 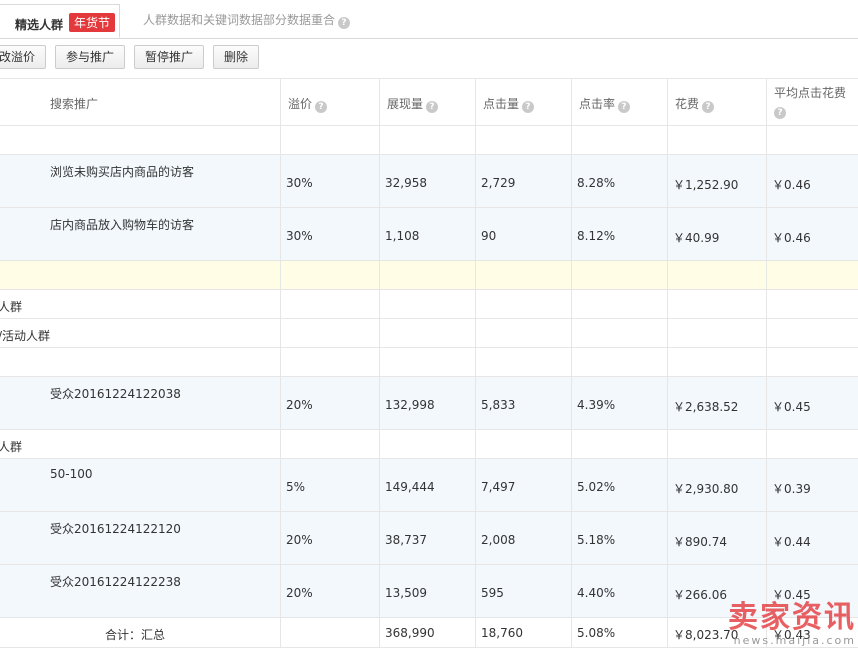 What do you see at coordinates (794, 640) in the screenshot?
I see `watermark-url: news.maijia.com` at bounding box center [794, 640].